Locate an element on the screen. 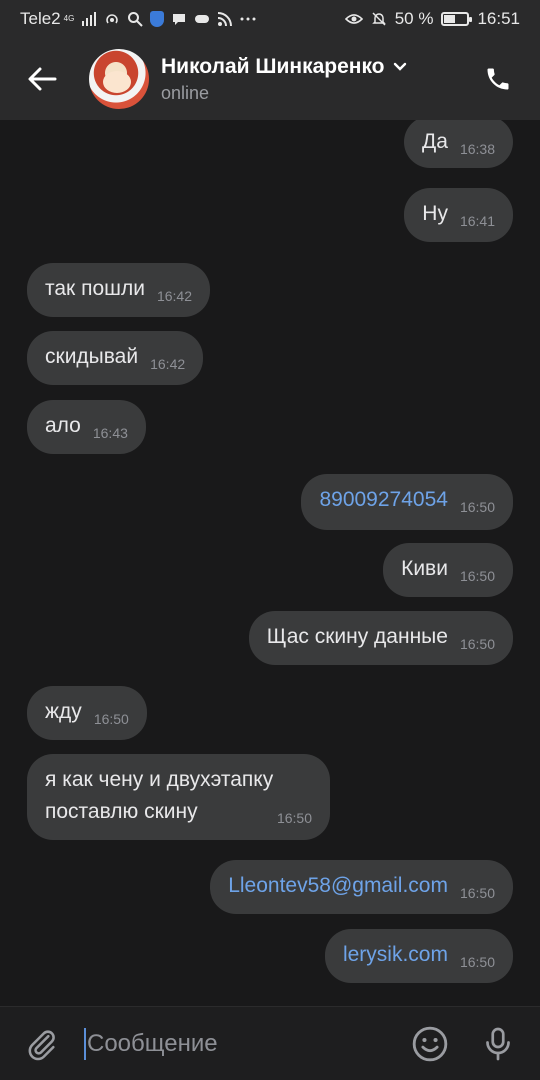 The image size is (540, 1080). phone-number-link: 89009274054 is located at coordinates (383, 499).